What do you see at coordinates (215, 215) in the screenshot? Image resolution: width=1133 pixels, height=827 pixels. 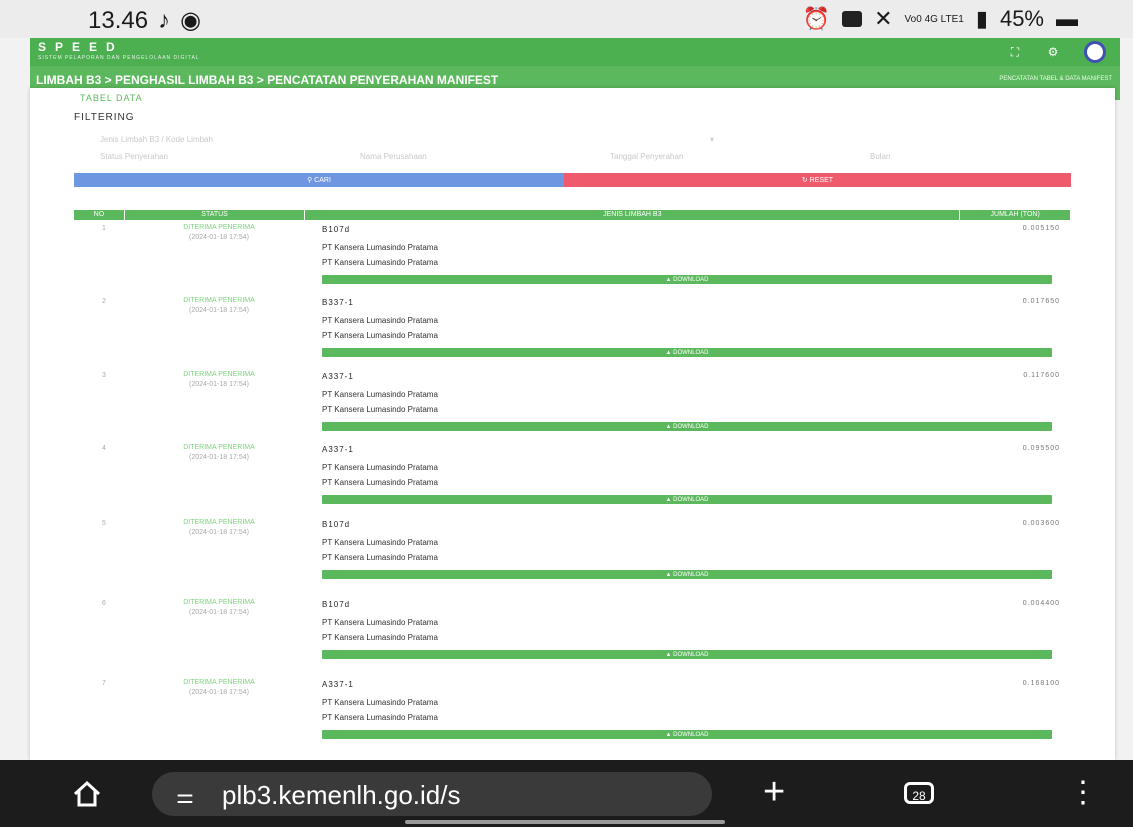 I see `col-status: STATUS` at bounding box center [215, 215].